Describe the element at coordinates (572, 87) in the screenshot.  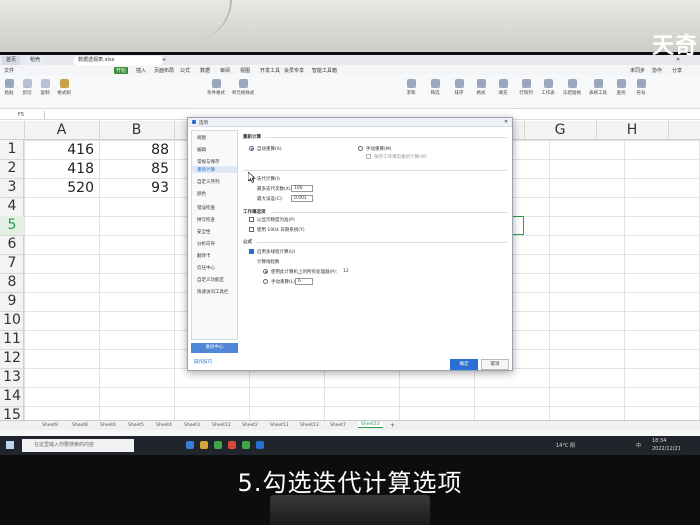
I see `freeze-panes-button: 冻结窗格` at that location.